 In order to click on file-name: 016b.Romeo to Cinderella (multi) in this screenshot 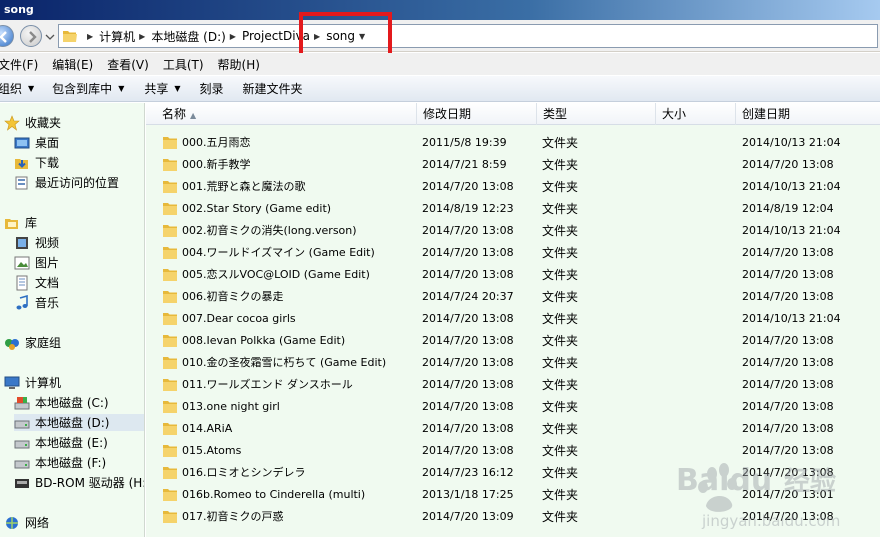, I will do `click(274, 494)`.